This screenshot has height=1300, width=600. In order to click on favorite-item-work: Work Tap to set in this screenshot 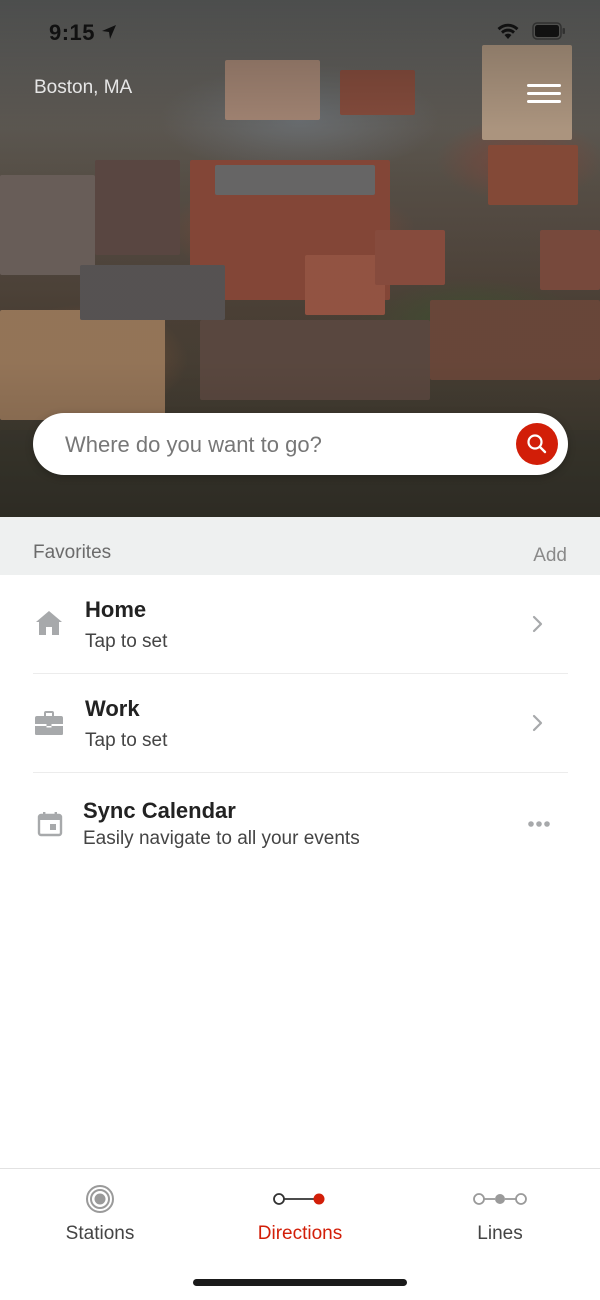, I will do `click(300, 723)`.